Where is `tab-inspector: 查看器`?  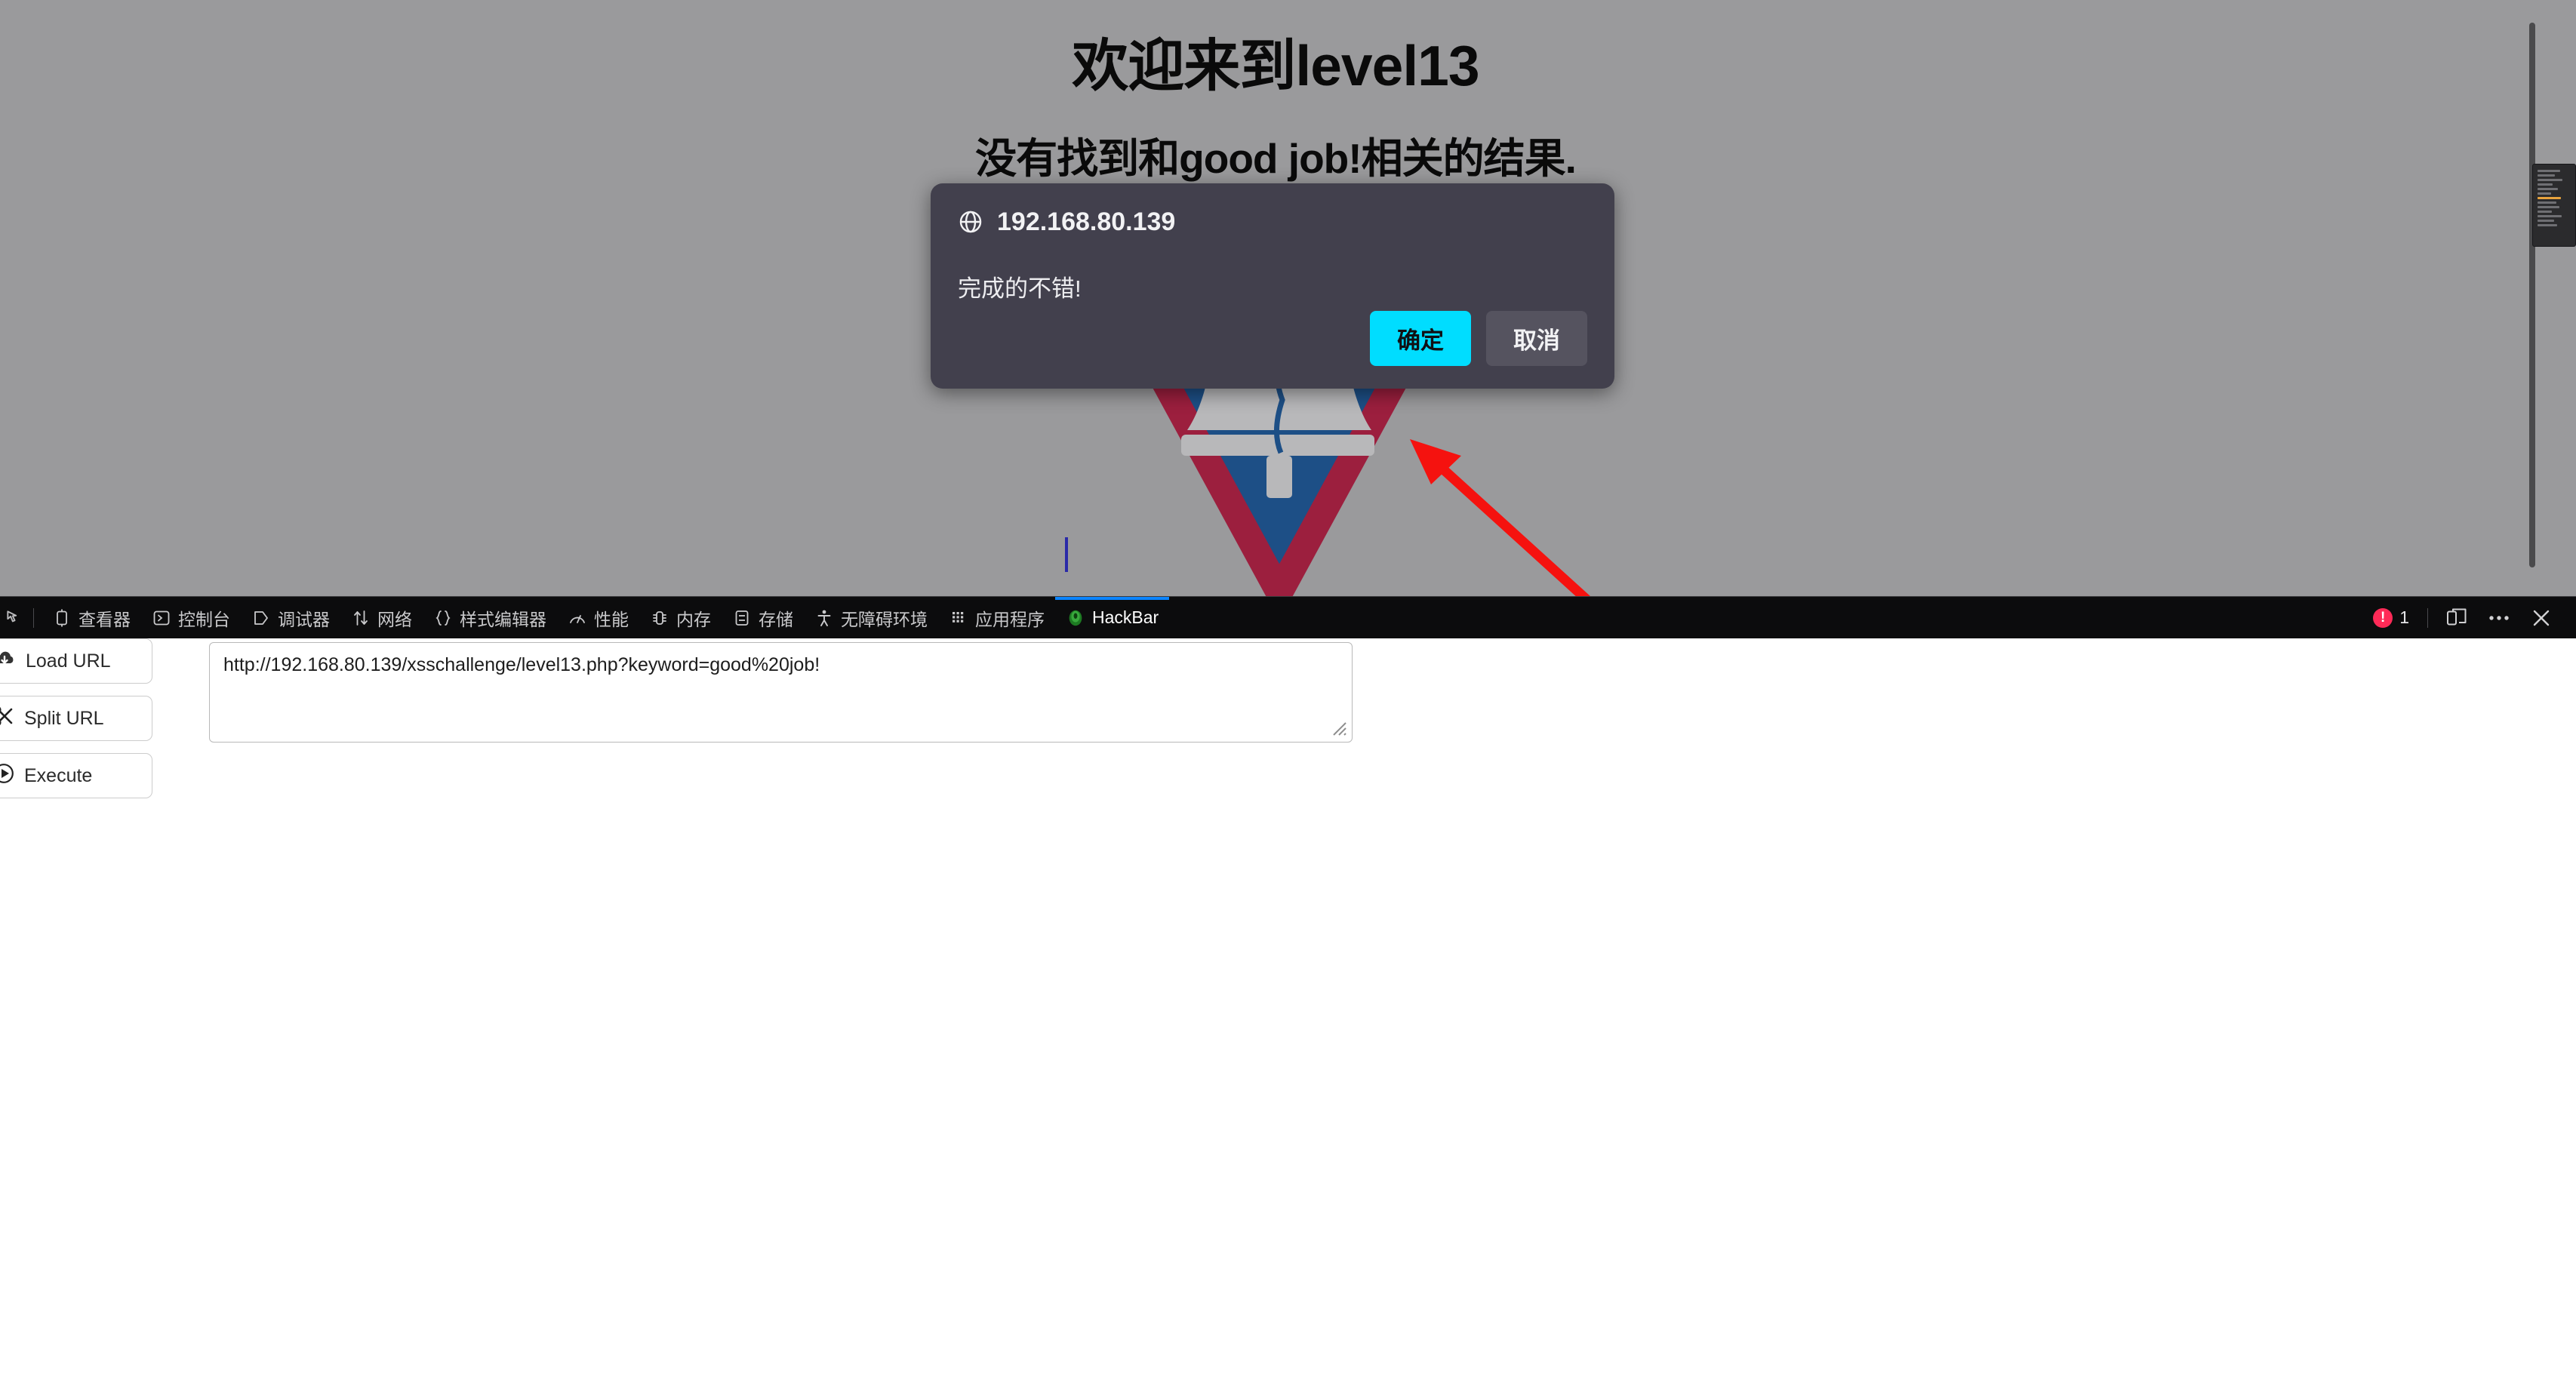
tab-inspector: 查看器 is located at coordinates (91, 618).